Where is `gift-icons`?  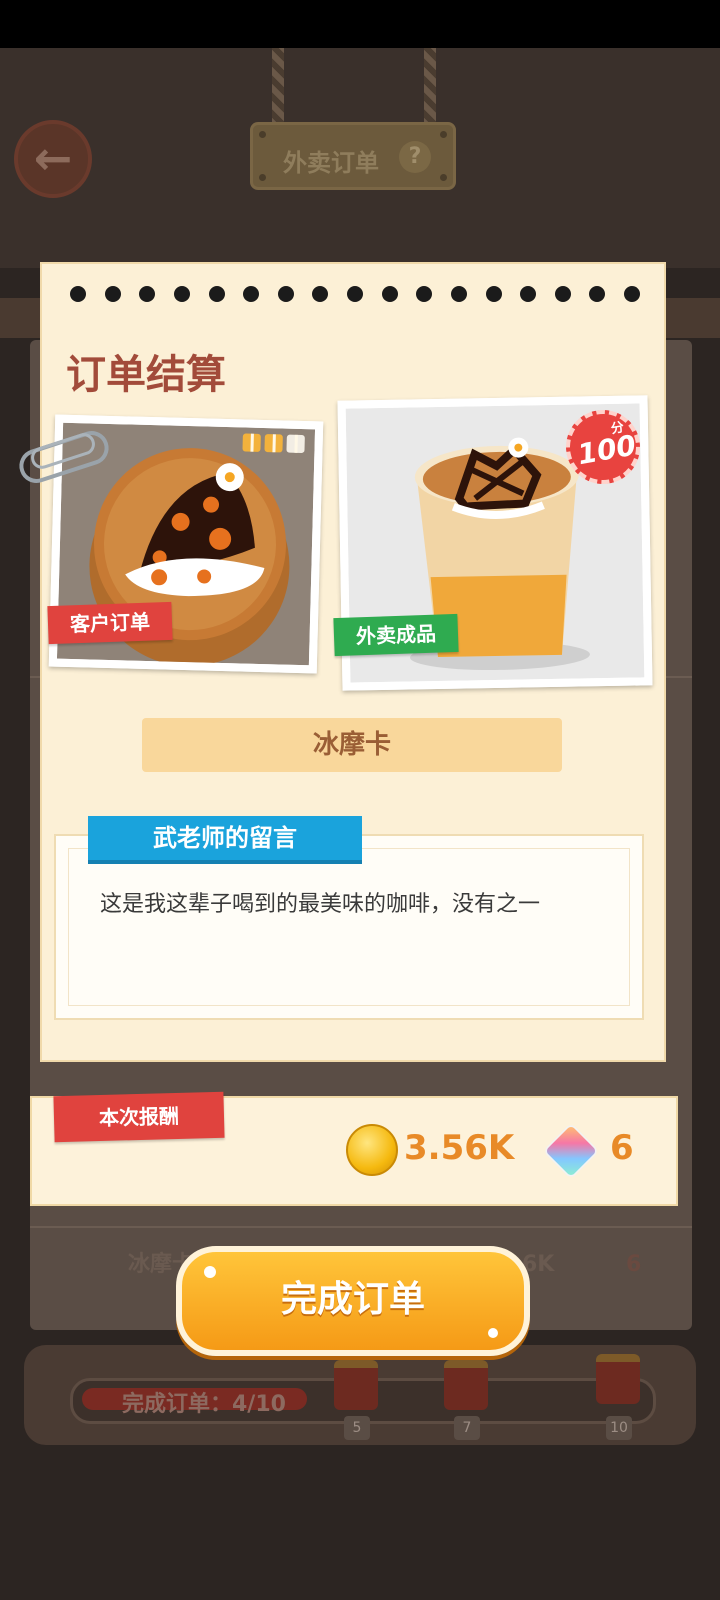 gift-icons is located at coordinates (273, 443).